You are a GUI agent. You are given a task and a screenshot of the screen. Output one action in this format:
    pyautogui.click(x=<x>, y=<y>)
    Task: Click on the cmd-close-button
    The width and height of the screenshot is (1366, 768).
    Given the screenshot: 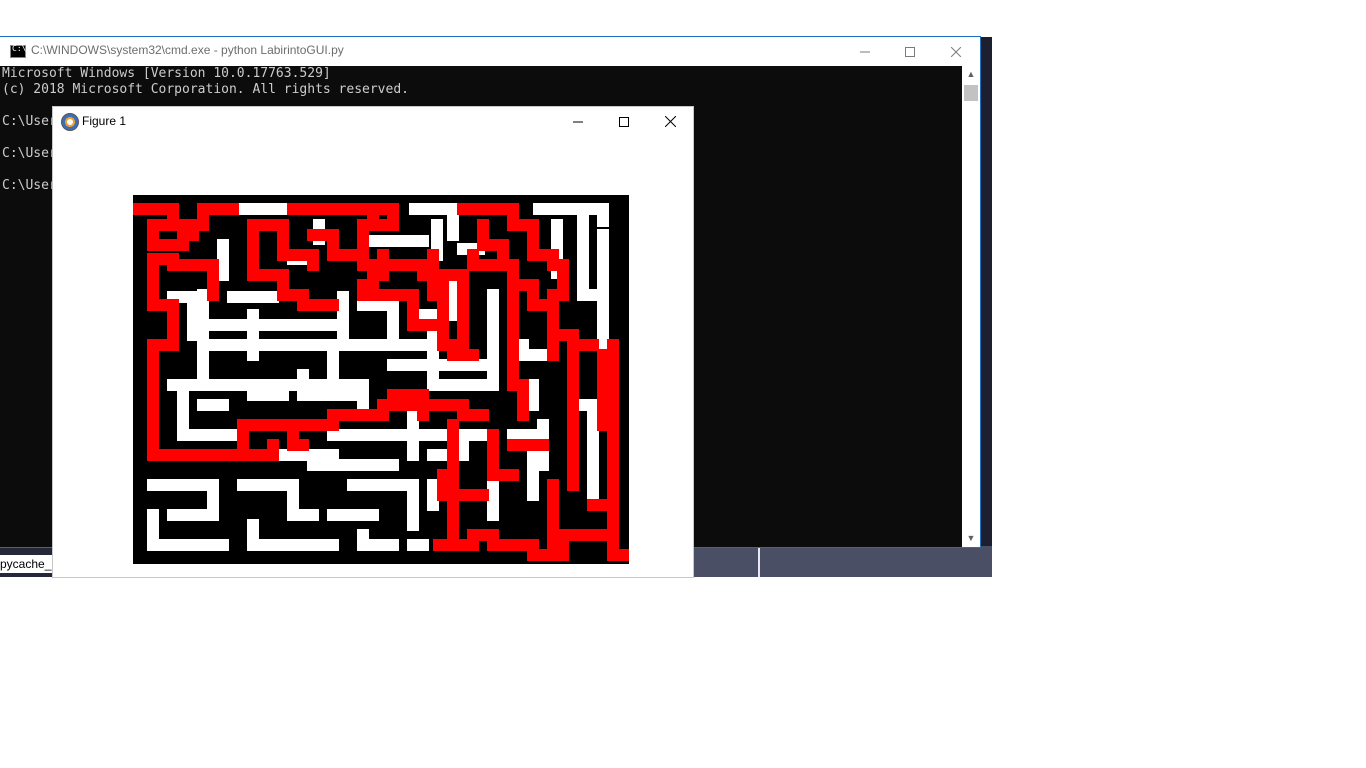 What is the action you would take?
    pyautogui.click(x=956, y=51)
    